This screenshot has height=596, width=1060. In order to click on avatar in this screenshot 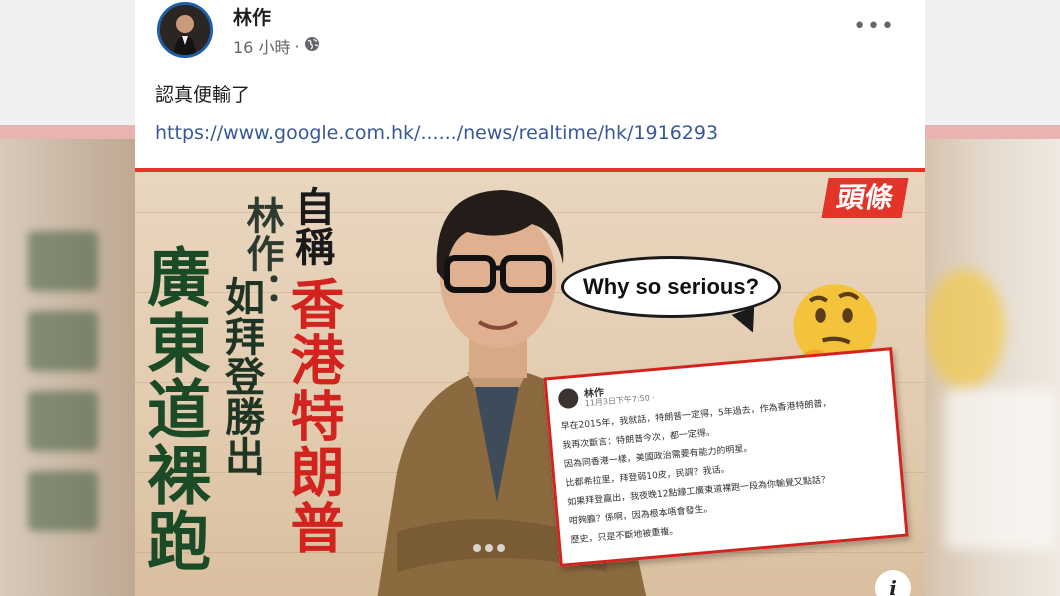, I will do `click(185, 30)`.